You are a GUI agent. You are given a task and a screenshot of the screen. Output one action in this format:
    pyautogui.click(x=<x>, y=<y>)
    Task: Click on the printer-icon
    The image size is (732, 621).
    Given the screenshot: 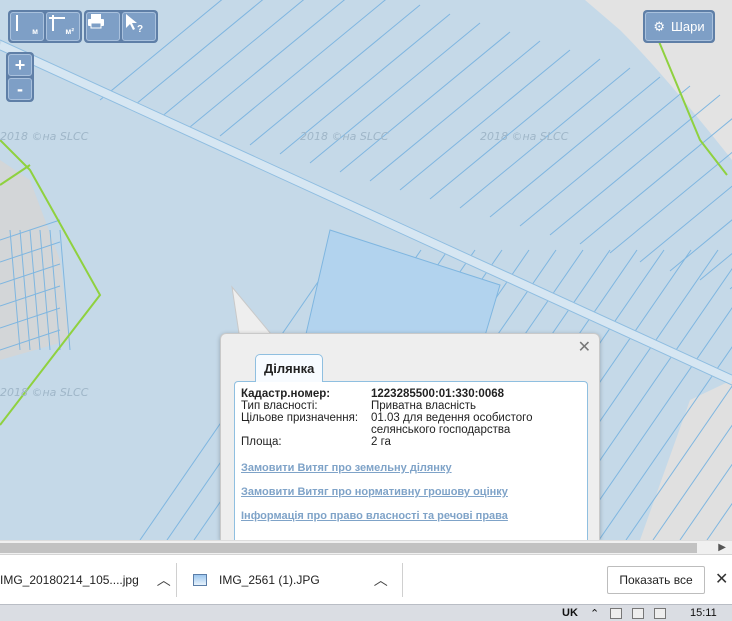 What is the action you would take?
    pyautogui.click(x=96, y=21)
    